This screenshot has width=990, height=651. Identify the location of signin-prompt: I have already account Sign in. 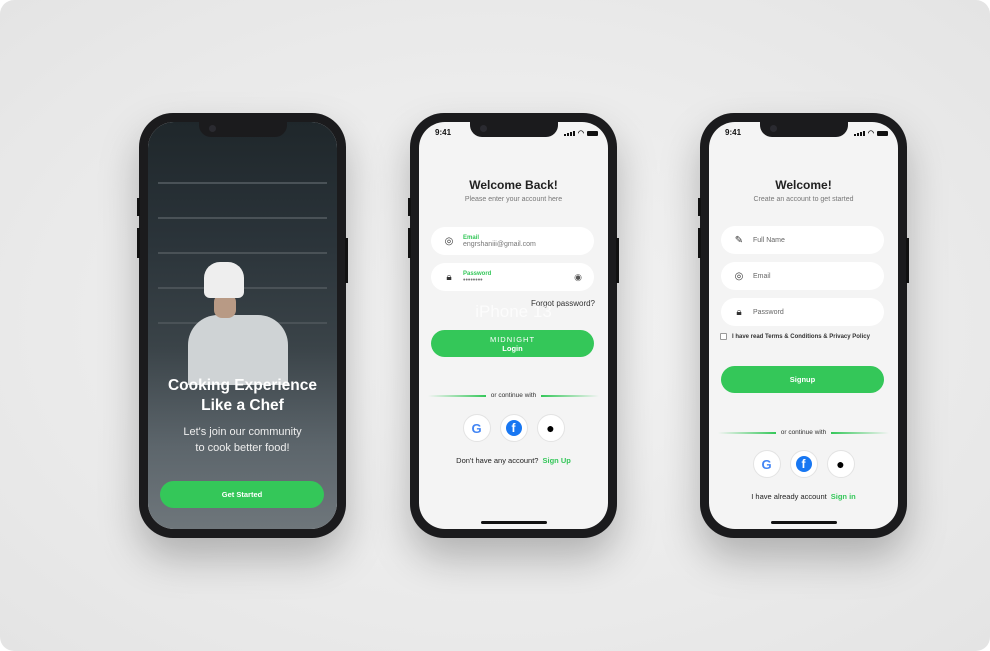
(803, 496).